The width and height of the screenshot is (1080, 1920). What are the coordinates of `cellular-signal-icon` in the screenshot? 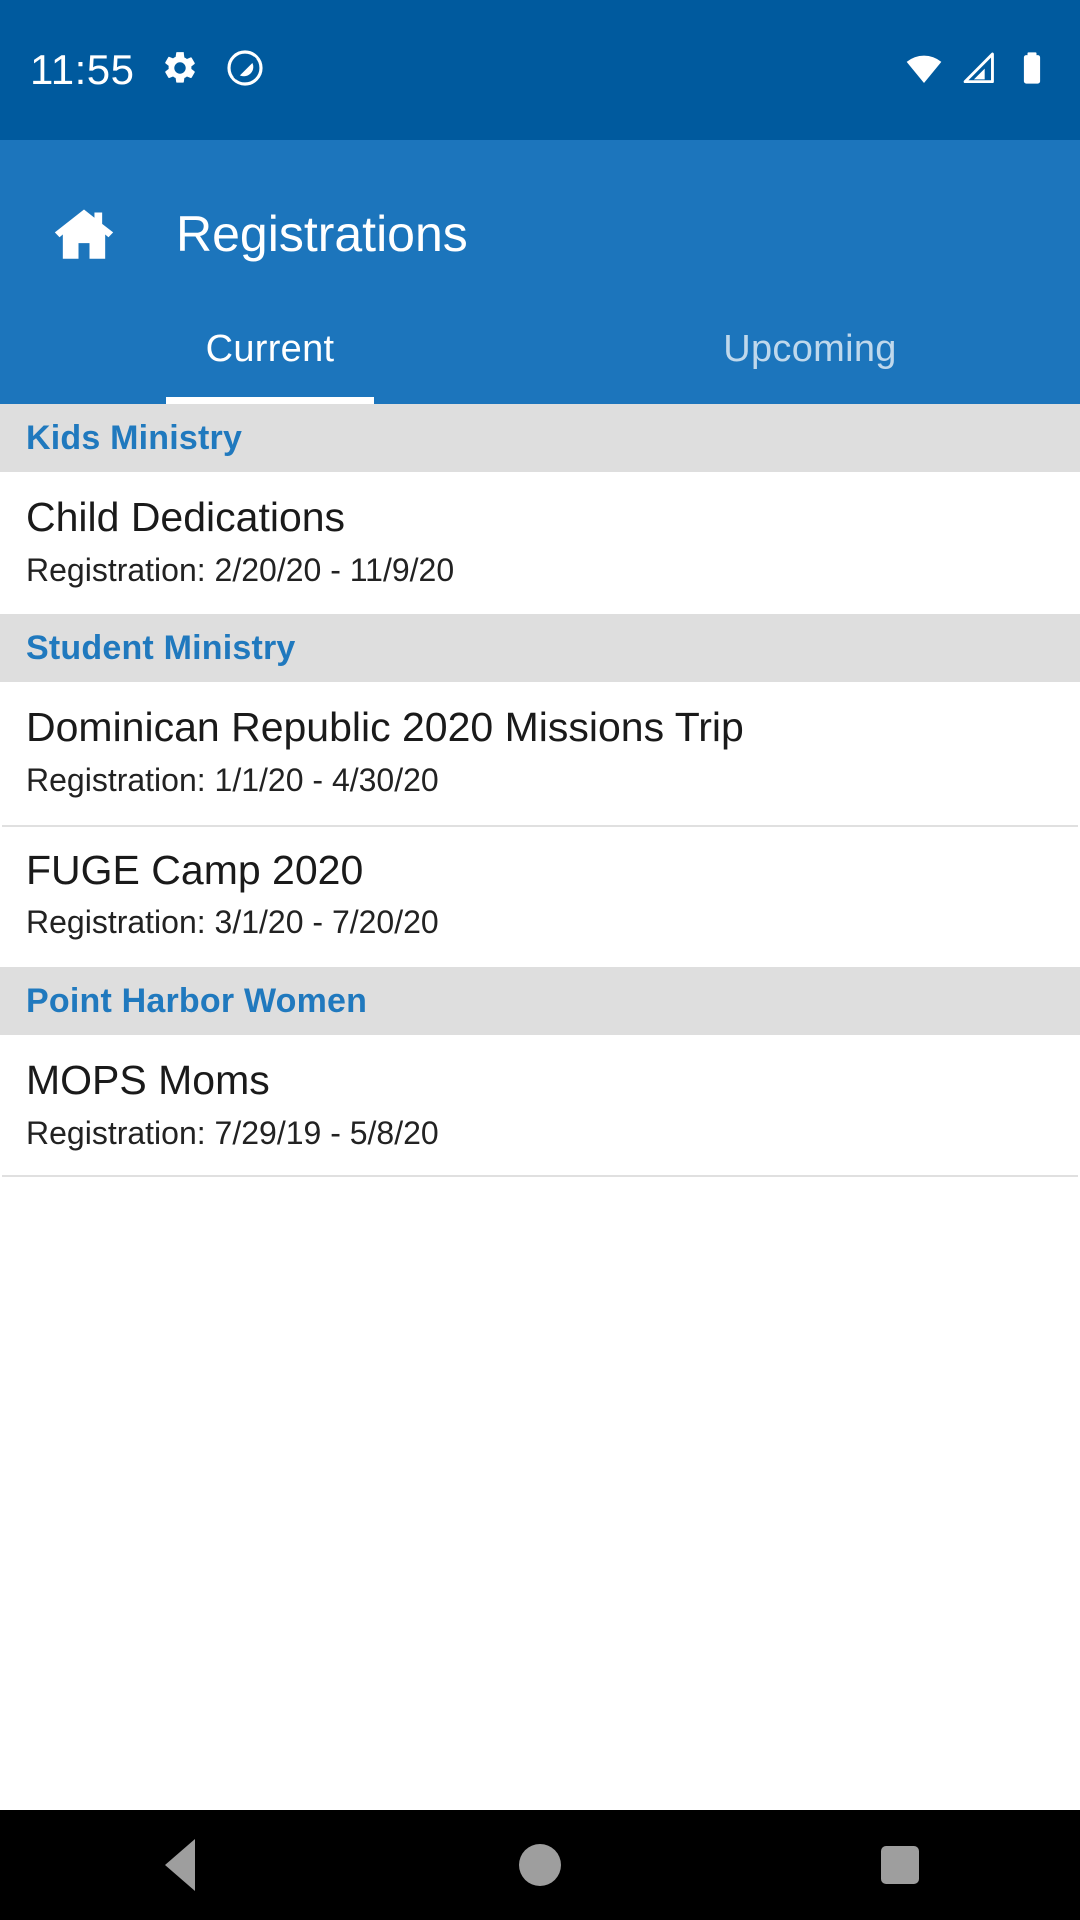 It's located at (979, 70).